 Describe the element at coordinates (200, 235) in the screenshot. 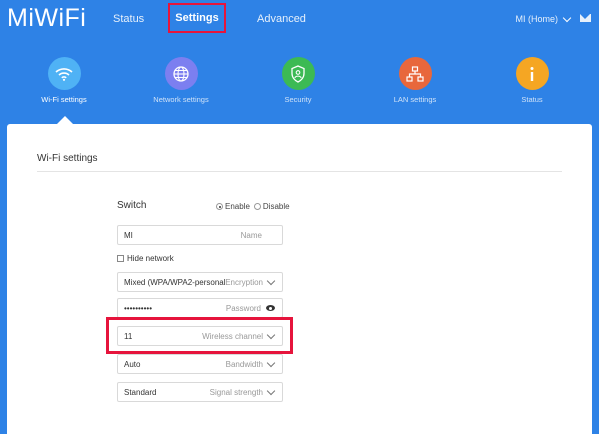

I see `wifi-name-input: MI Name` at that location.